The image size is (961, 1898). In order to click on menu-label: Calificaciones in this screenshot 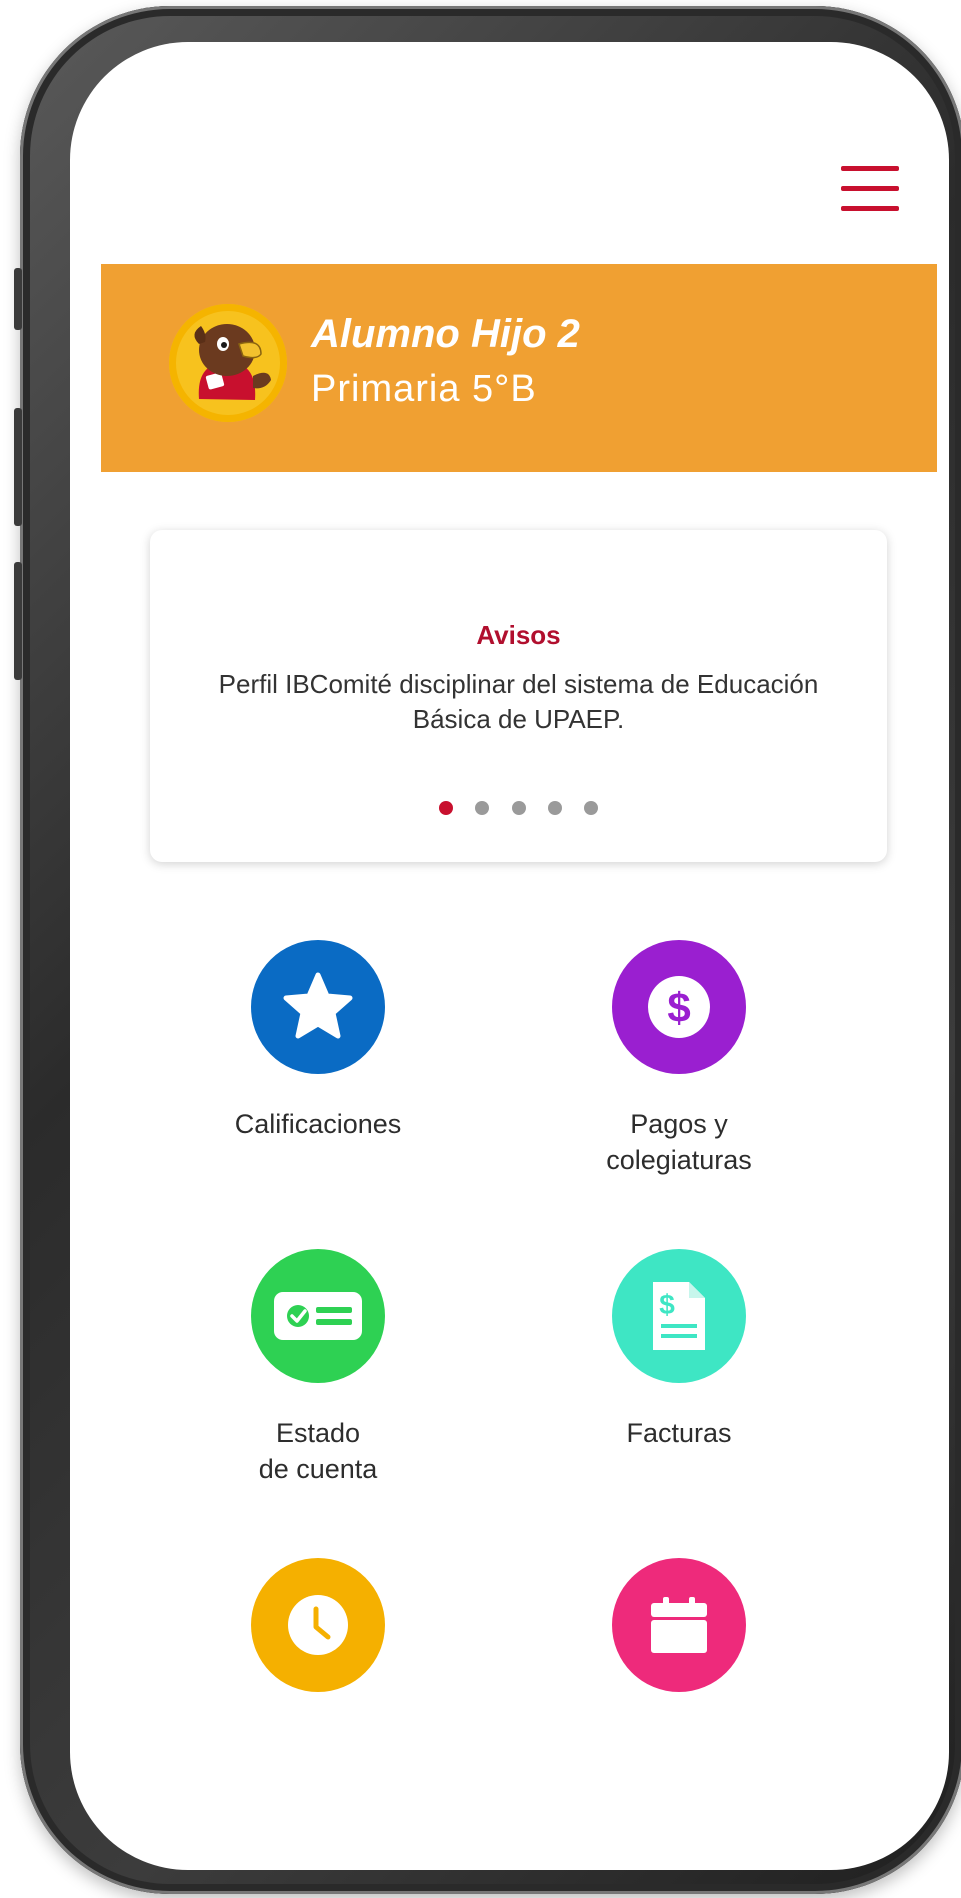, I will do `click(318, 1124)`.